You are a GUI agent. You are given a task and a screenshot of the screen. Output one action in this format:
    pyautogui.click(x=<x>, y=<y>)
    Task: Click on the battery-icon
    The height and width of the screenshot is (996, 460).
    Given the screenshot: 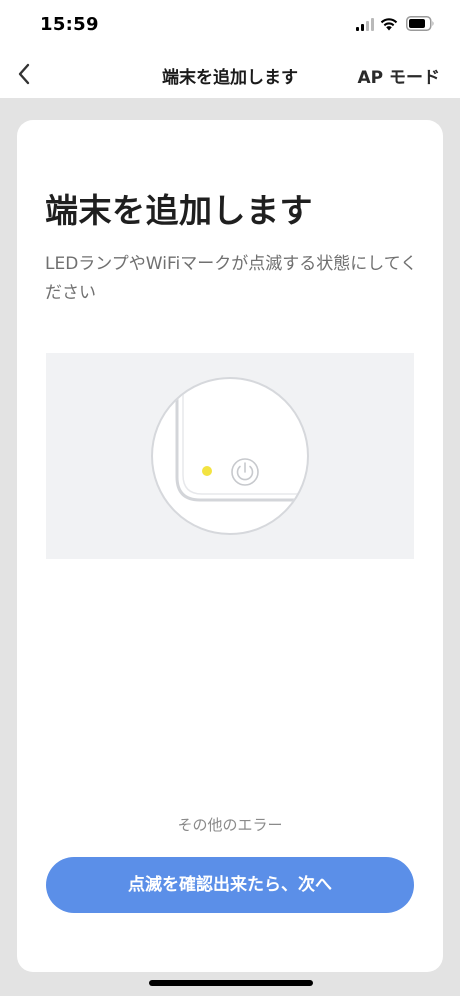 What is the action you would take?
    pyautogui.click(x=420, y=23)
    